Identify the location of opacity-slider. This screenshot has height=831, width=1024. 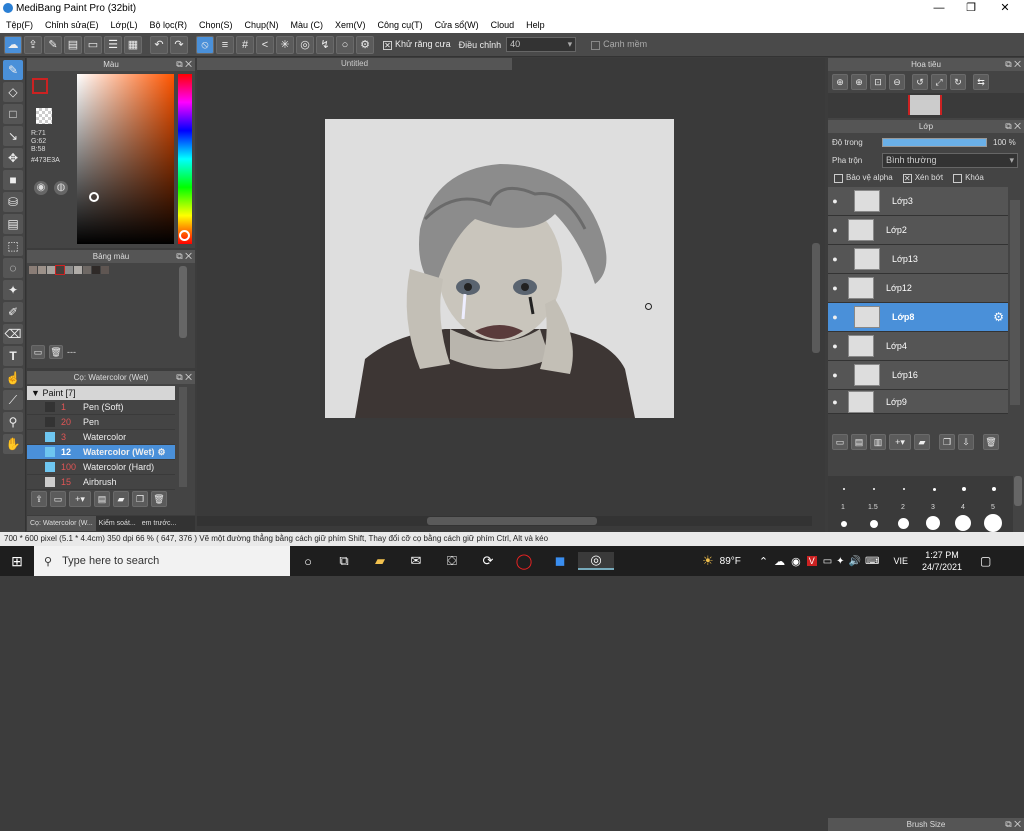
(934, 142).